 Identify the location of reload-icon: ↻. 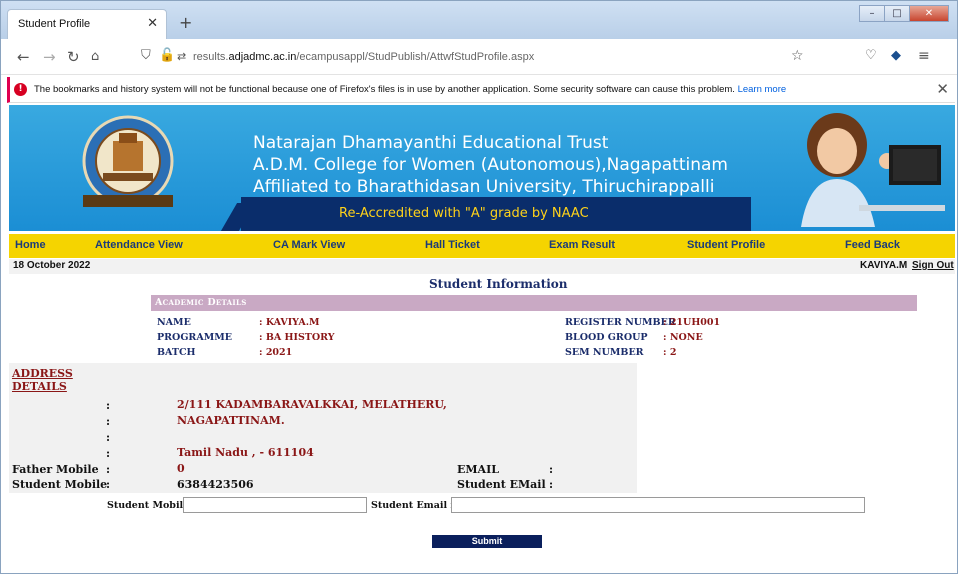
(73, 57).